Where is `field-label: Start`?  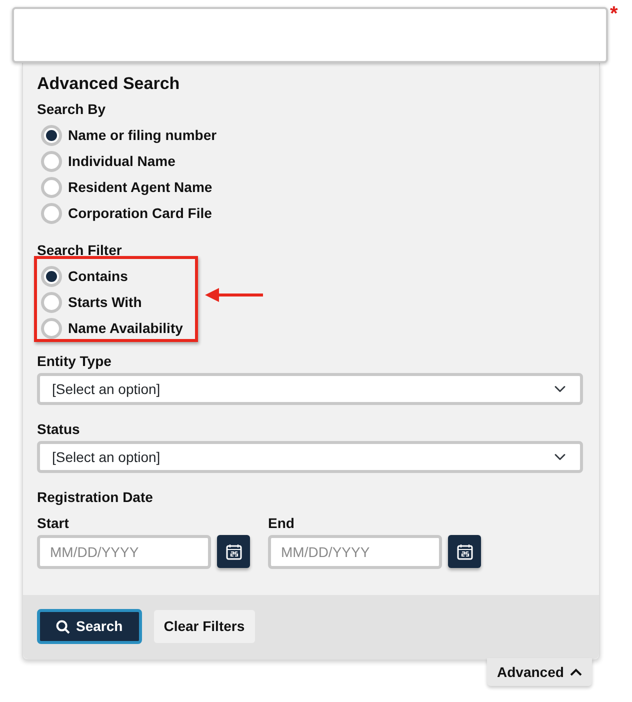 field-label: Start is located at coordinates (53, 523).